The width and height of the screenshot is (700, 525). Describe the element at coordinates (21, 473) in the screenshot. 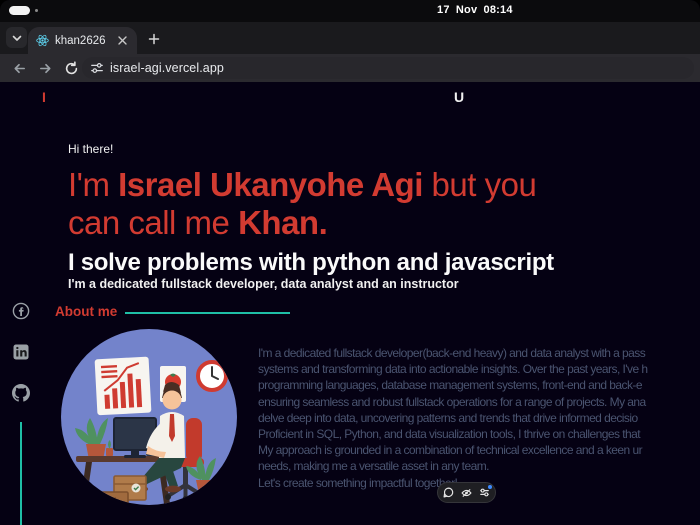

I see `sidebar-accent-line` at that location.